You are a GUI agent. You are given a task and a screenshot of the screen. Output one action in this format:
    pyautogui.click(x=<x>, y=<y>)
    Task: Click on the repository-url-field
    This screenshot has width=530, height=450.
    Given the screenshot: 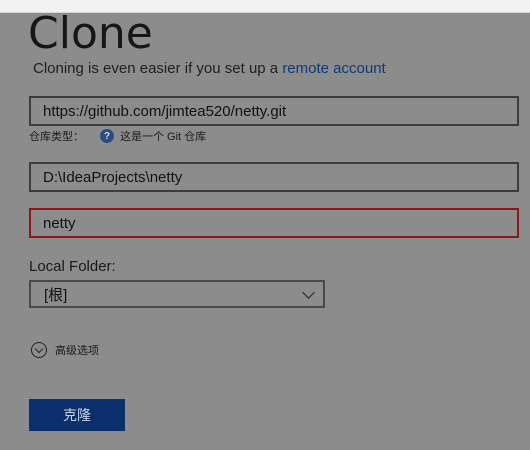 What is the action you would take?
    pyautogui.click(x=274, y=111)
    